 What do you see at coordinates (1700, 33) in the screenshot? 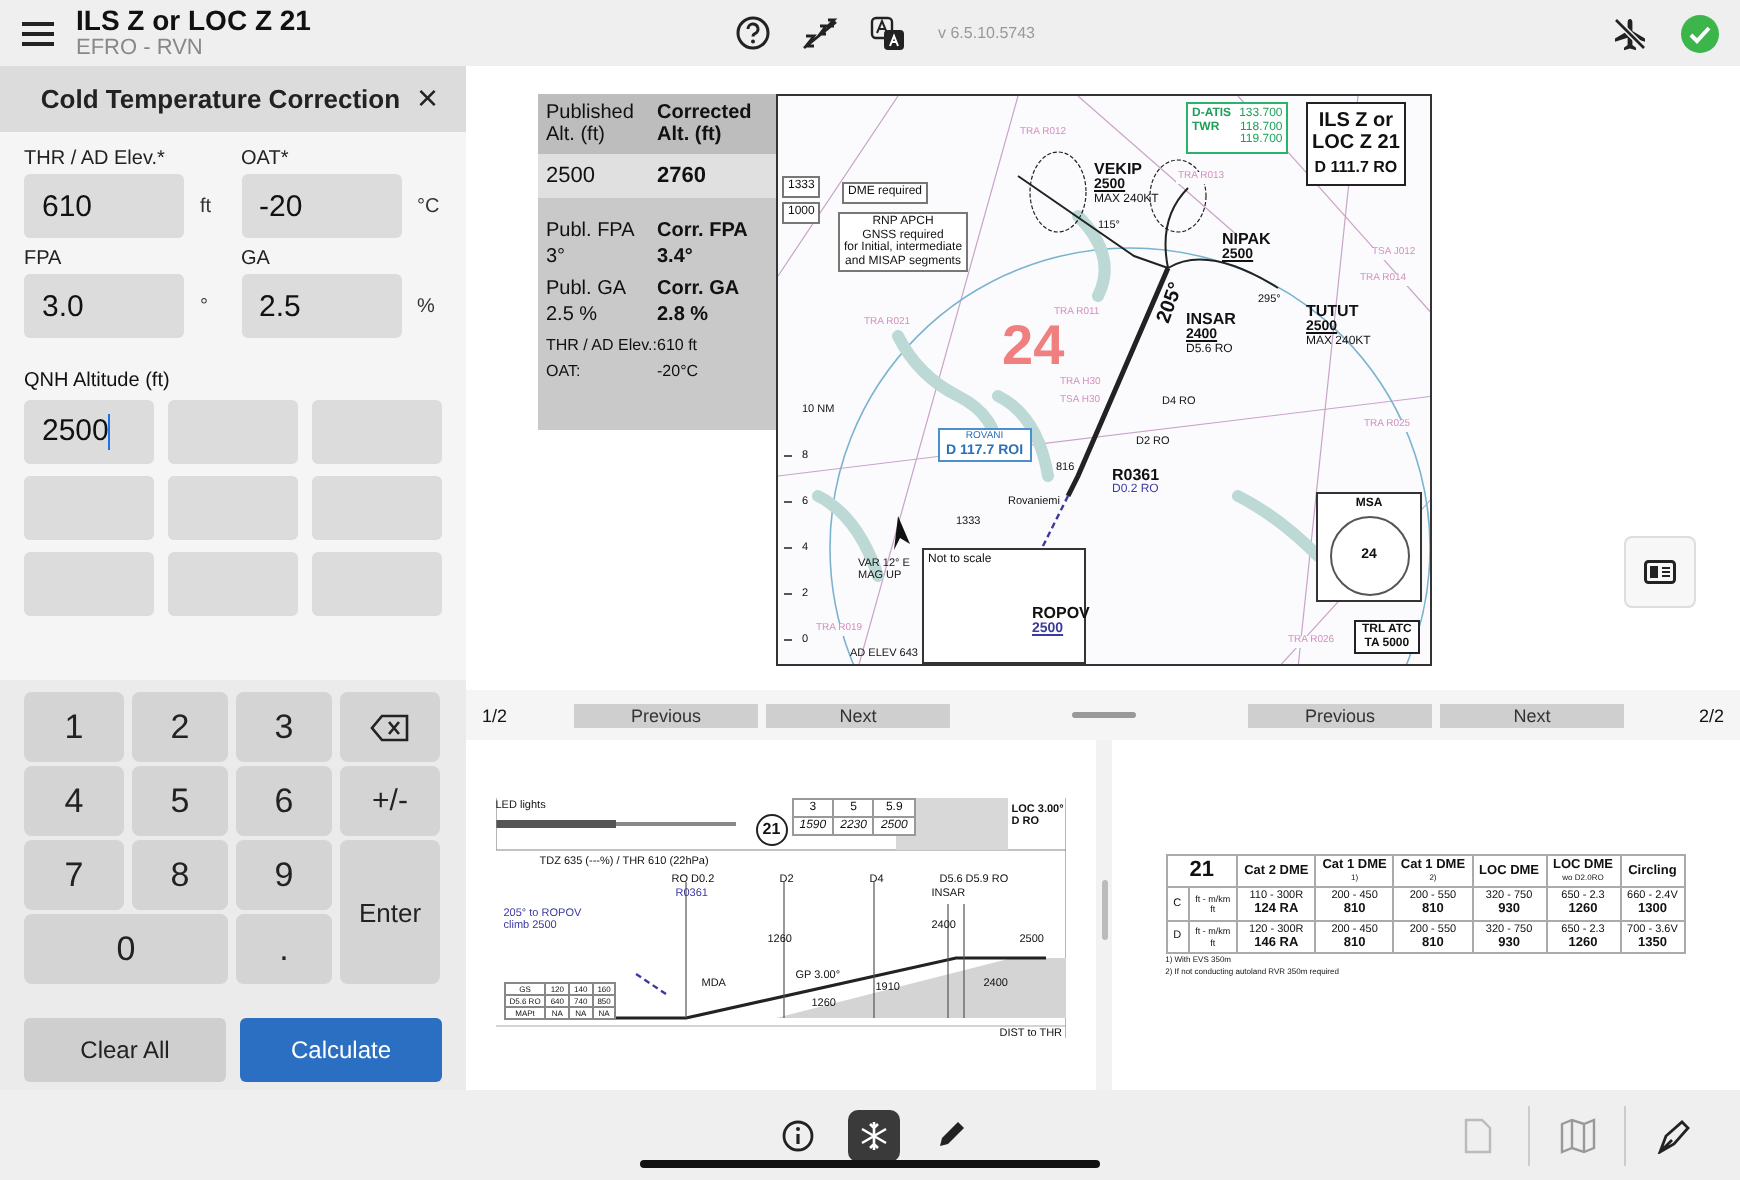
I see `status-ok-icon` at bounding box center [1700, 33].